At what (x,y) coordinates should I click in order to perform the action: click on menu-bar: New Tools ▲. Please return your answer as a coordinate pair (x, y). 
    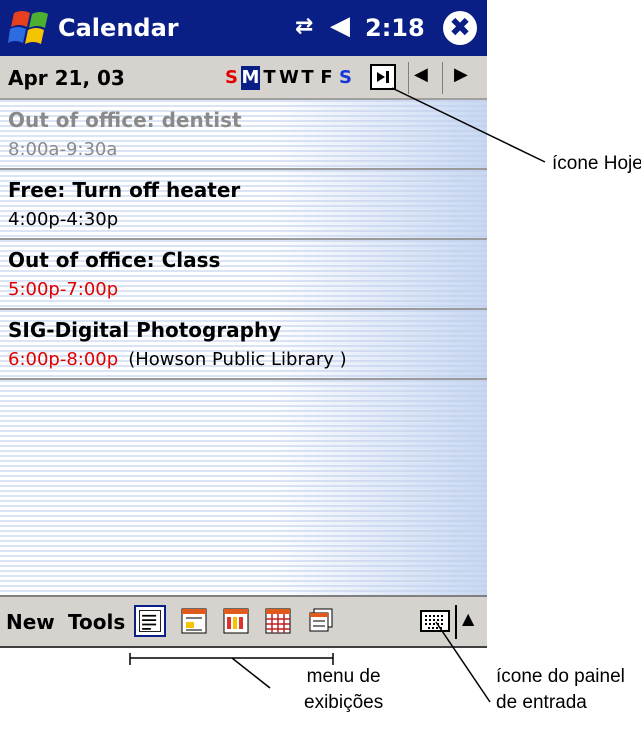
    Looking at the image, I should click on (243, 621).